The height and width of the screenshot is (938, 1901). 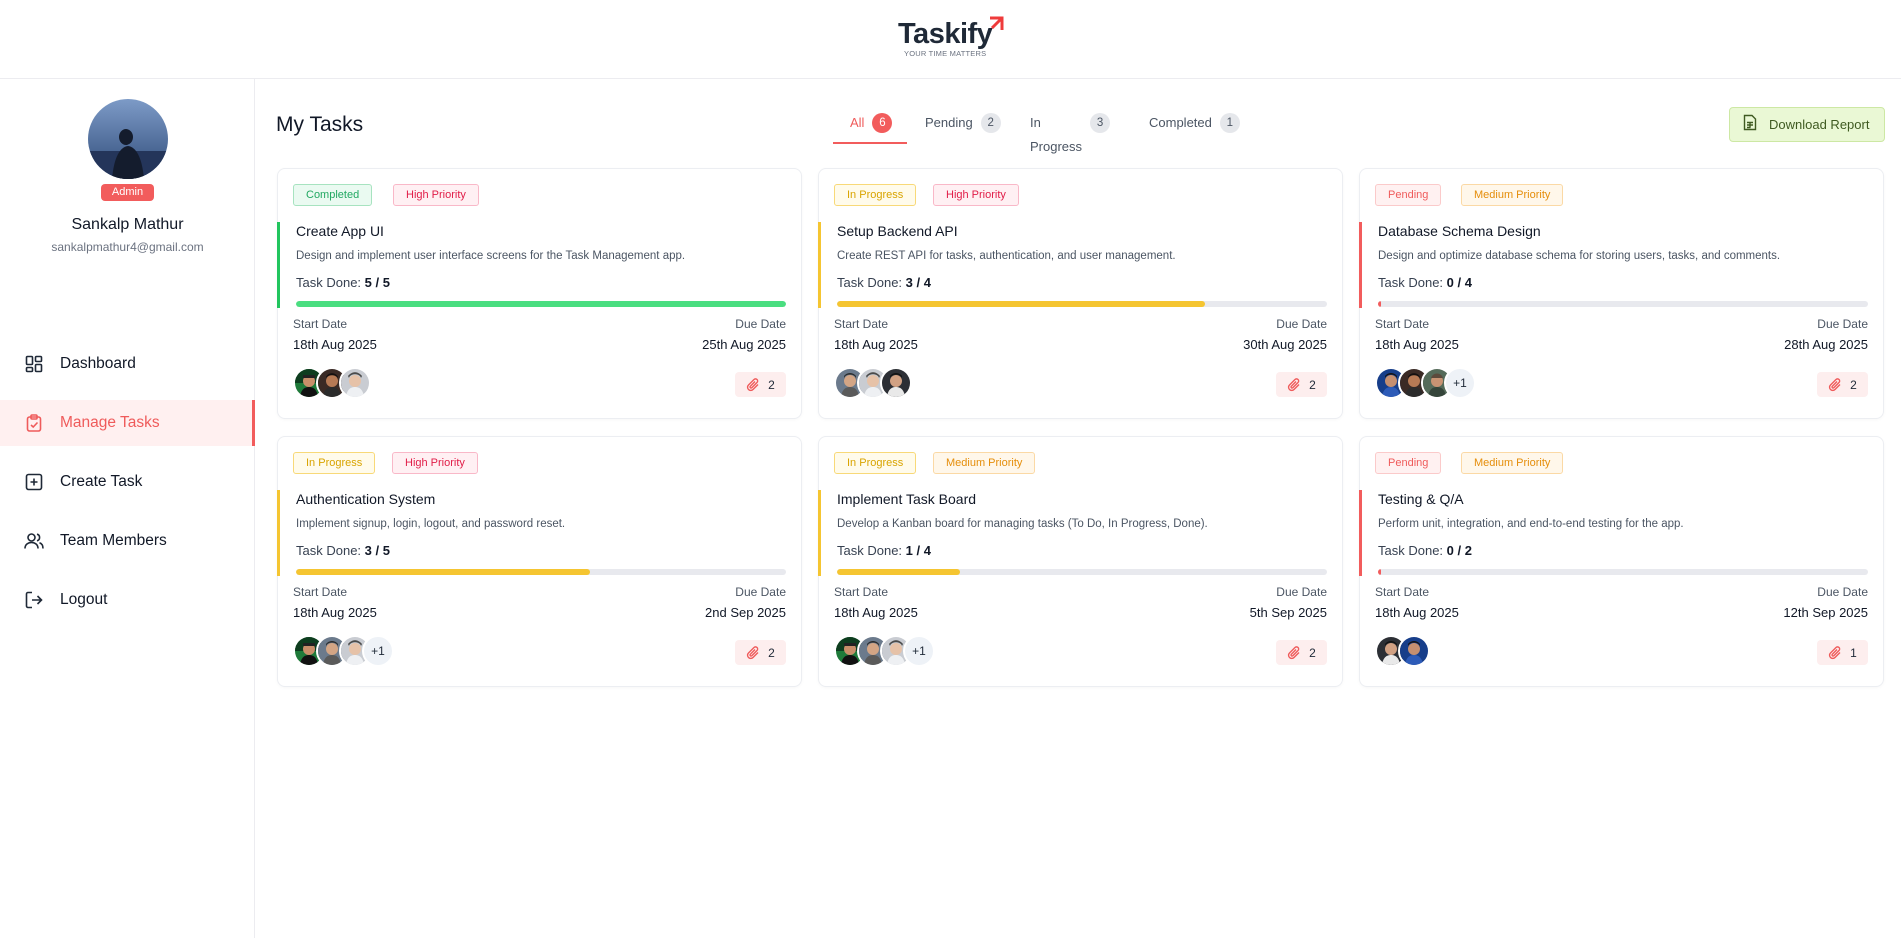 I want to click on tab-in-progress: In Progress 3, so click(x=1070, y=132).